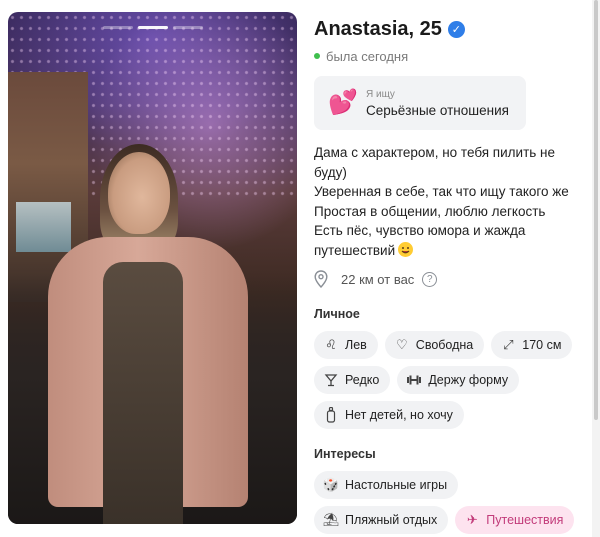 This screenshot has width=600, height=537. I want to click on leo-icon: ♌, so click(331, 344).